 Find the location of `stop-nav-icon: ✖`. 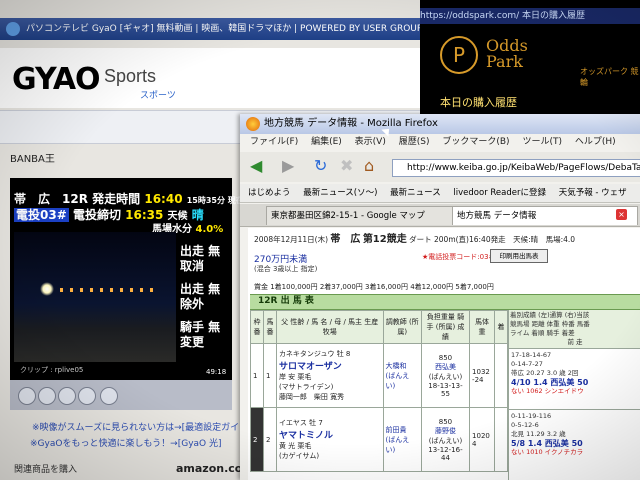

stop-nav-icon: ✖ is located at coordinates (346, 166).